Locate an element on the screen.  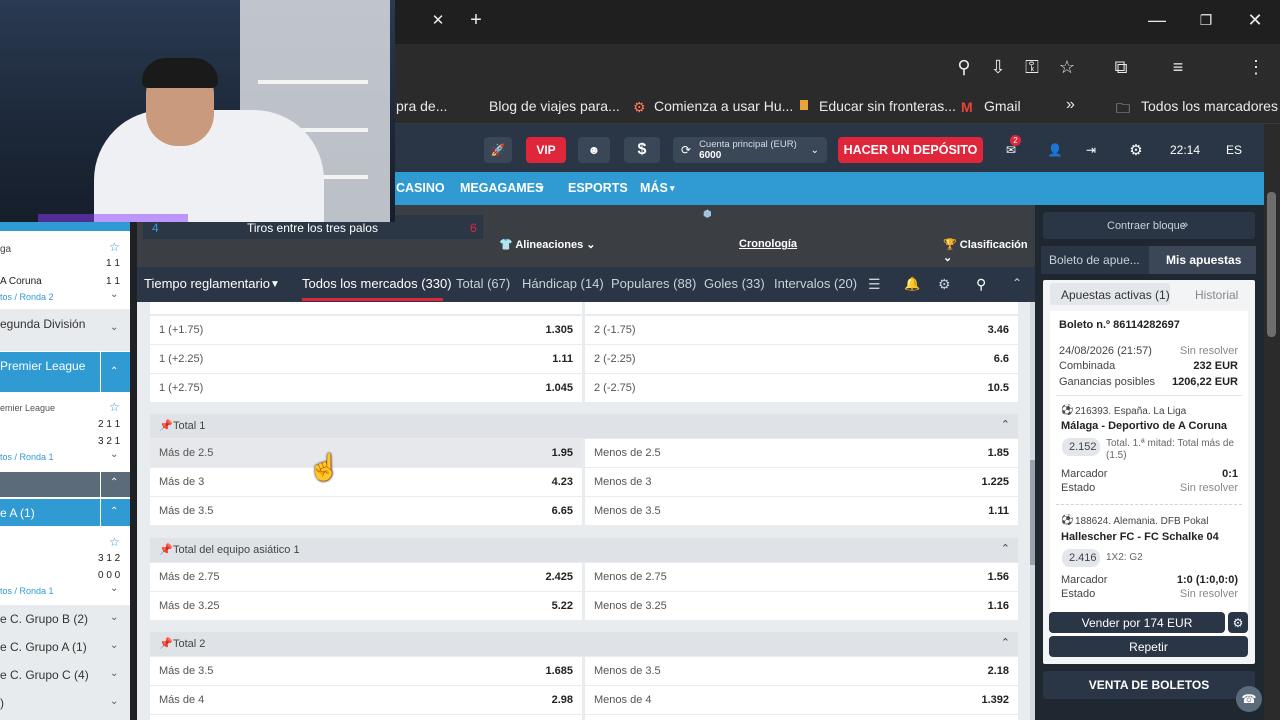
odd-cell: 1 (+2.75) 1.045 is located at coordinates (366, 388).